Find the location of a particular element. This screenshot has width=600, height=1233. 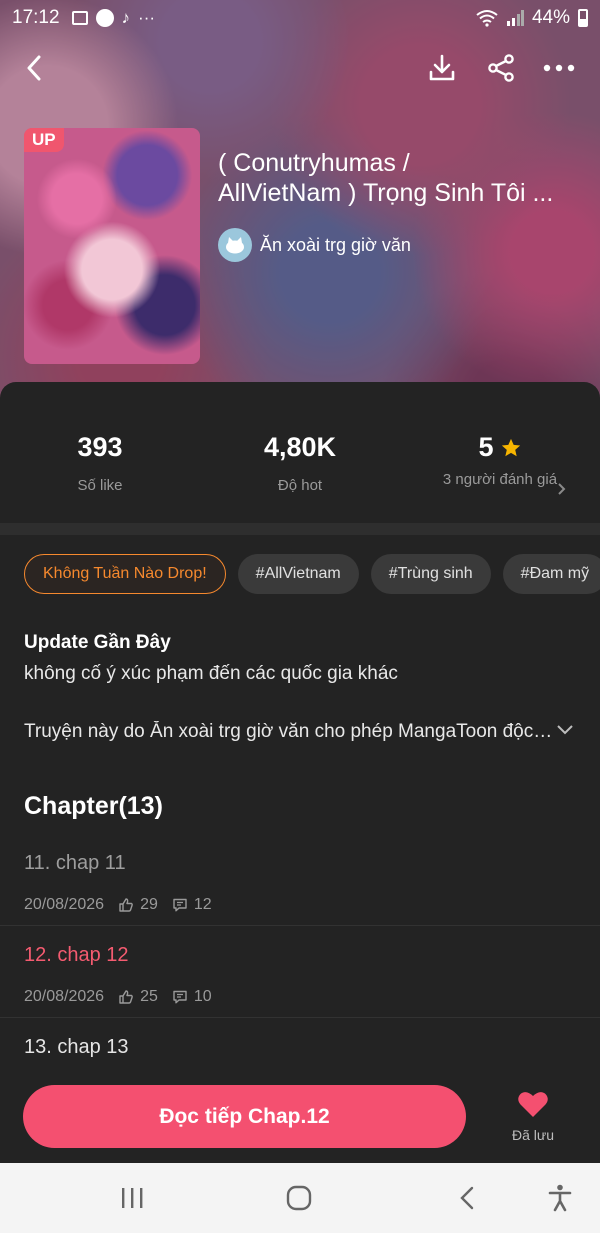

home-button is located at coordinates (299, 1198).